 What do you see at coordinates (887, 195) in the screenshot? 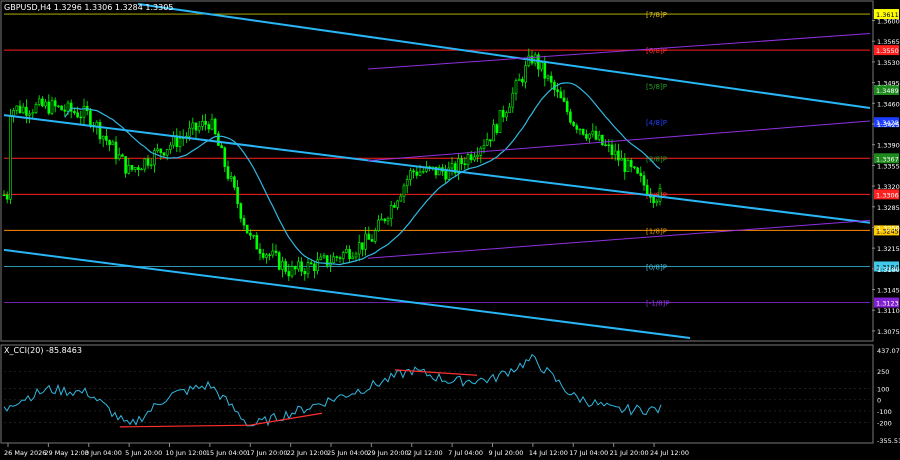
I see `price-tag-label: 1.3306` at bounding box center [887, 195].